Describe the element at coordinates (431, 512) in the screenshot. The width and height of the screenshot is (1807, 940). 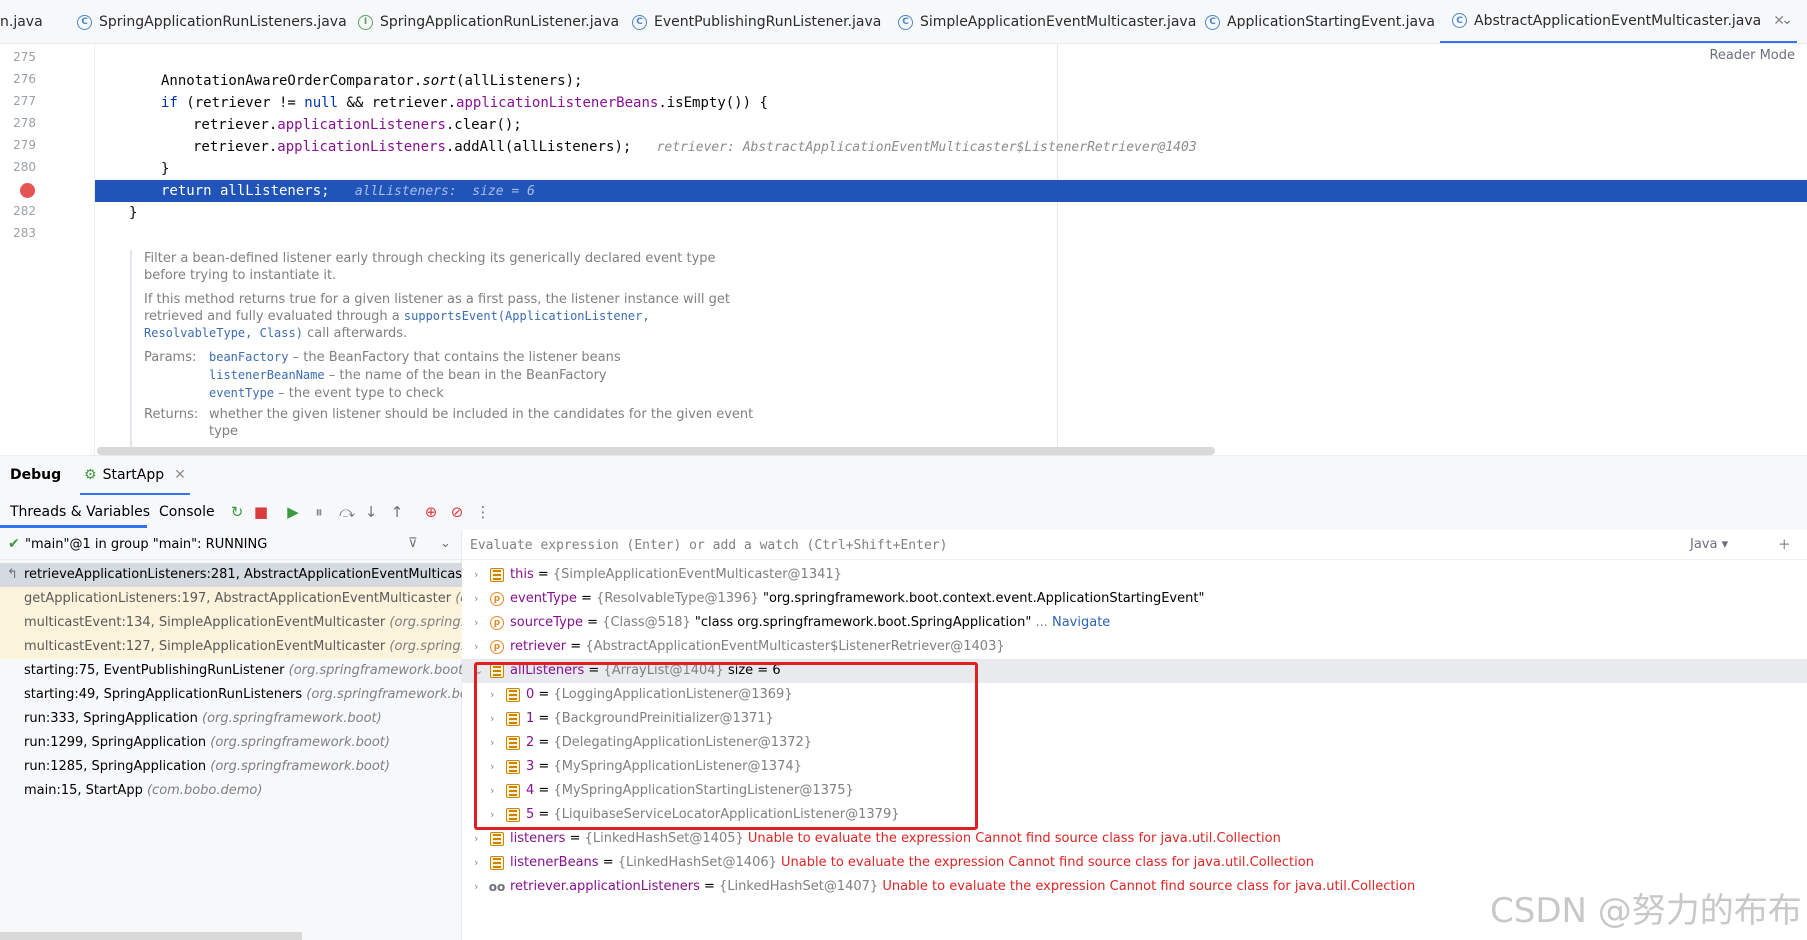
I see `view-breakpoints-icon: ⊕` at that location.